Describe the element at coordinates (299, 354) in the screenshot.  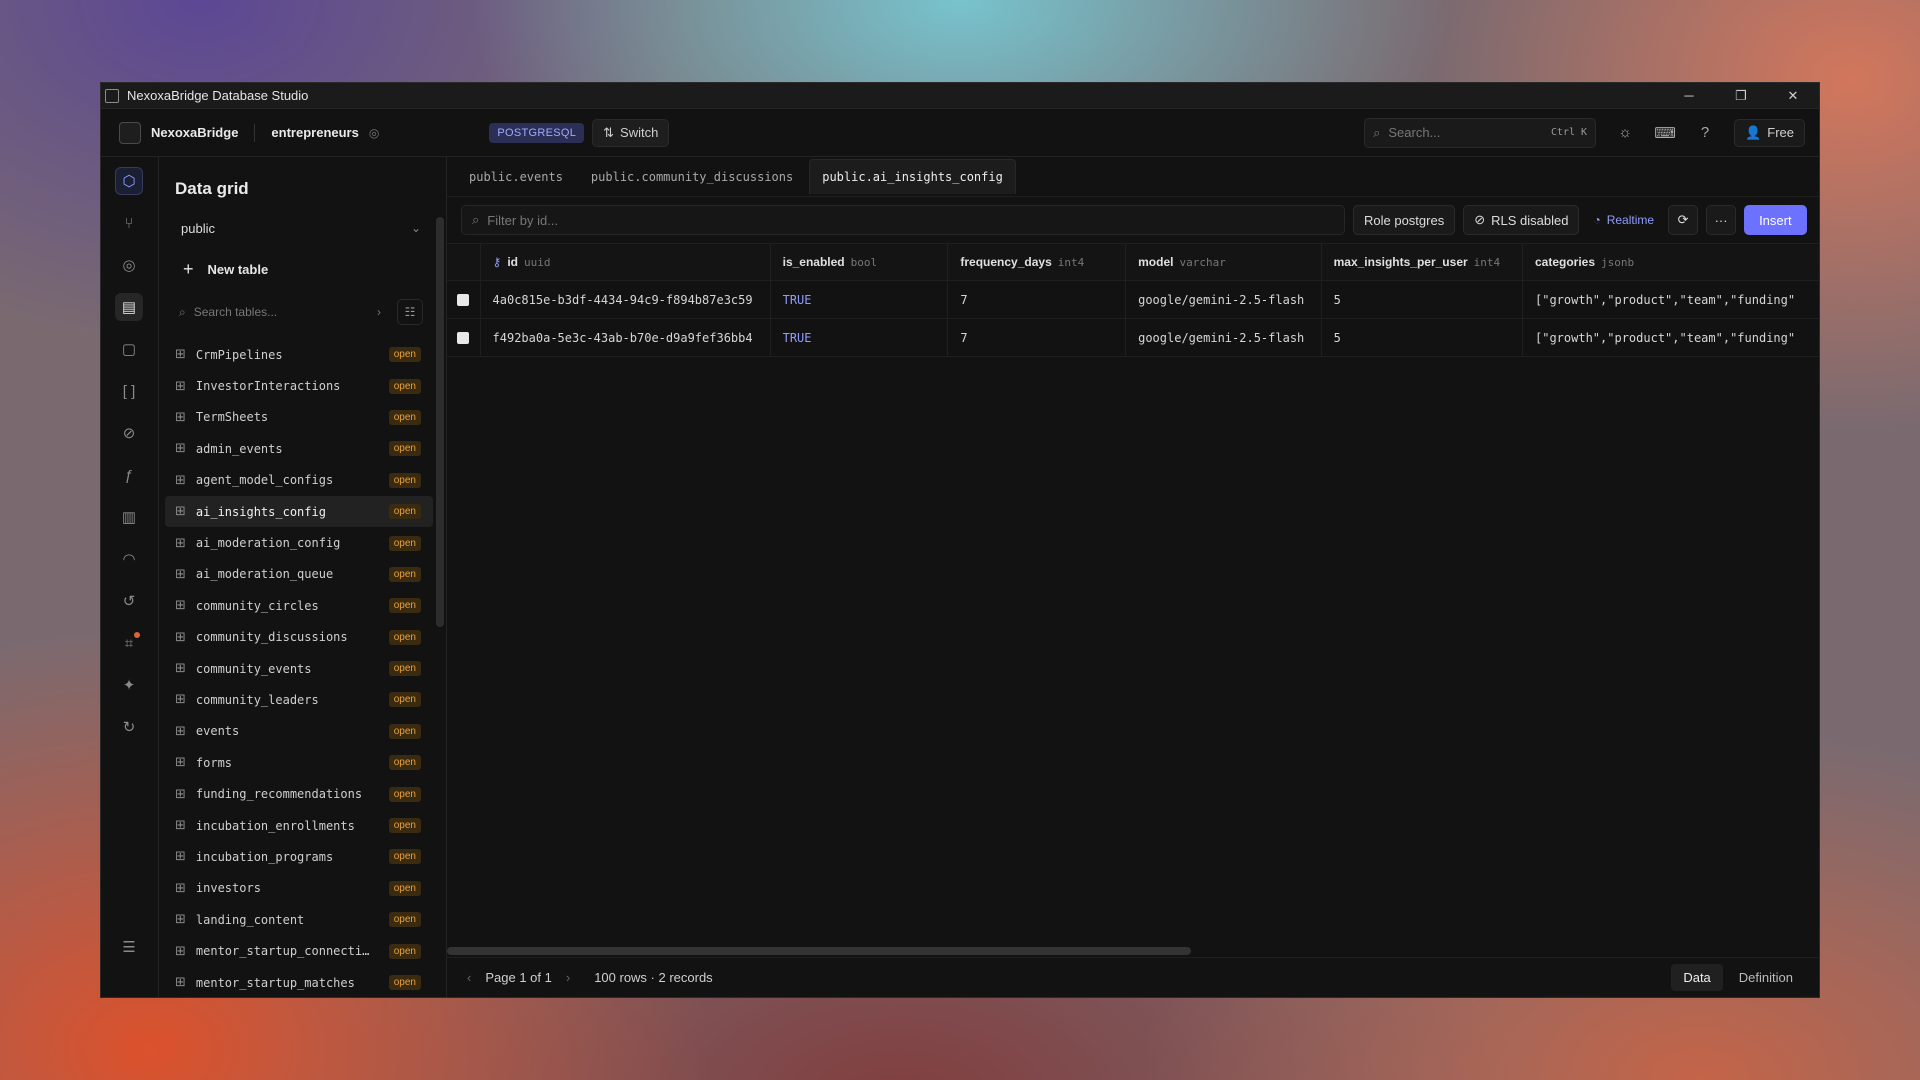
I see `sidebar-table-item: ⊞ CrmPipelines open` at that location.